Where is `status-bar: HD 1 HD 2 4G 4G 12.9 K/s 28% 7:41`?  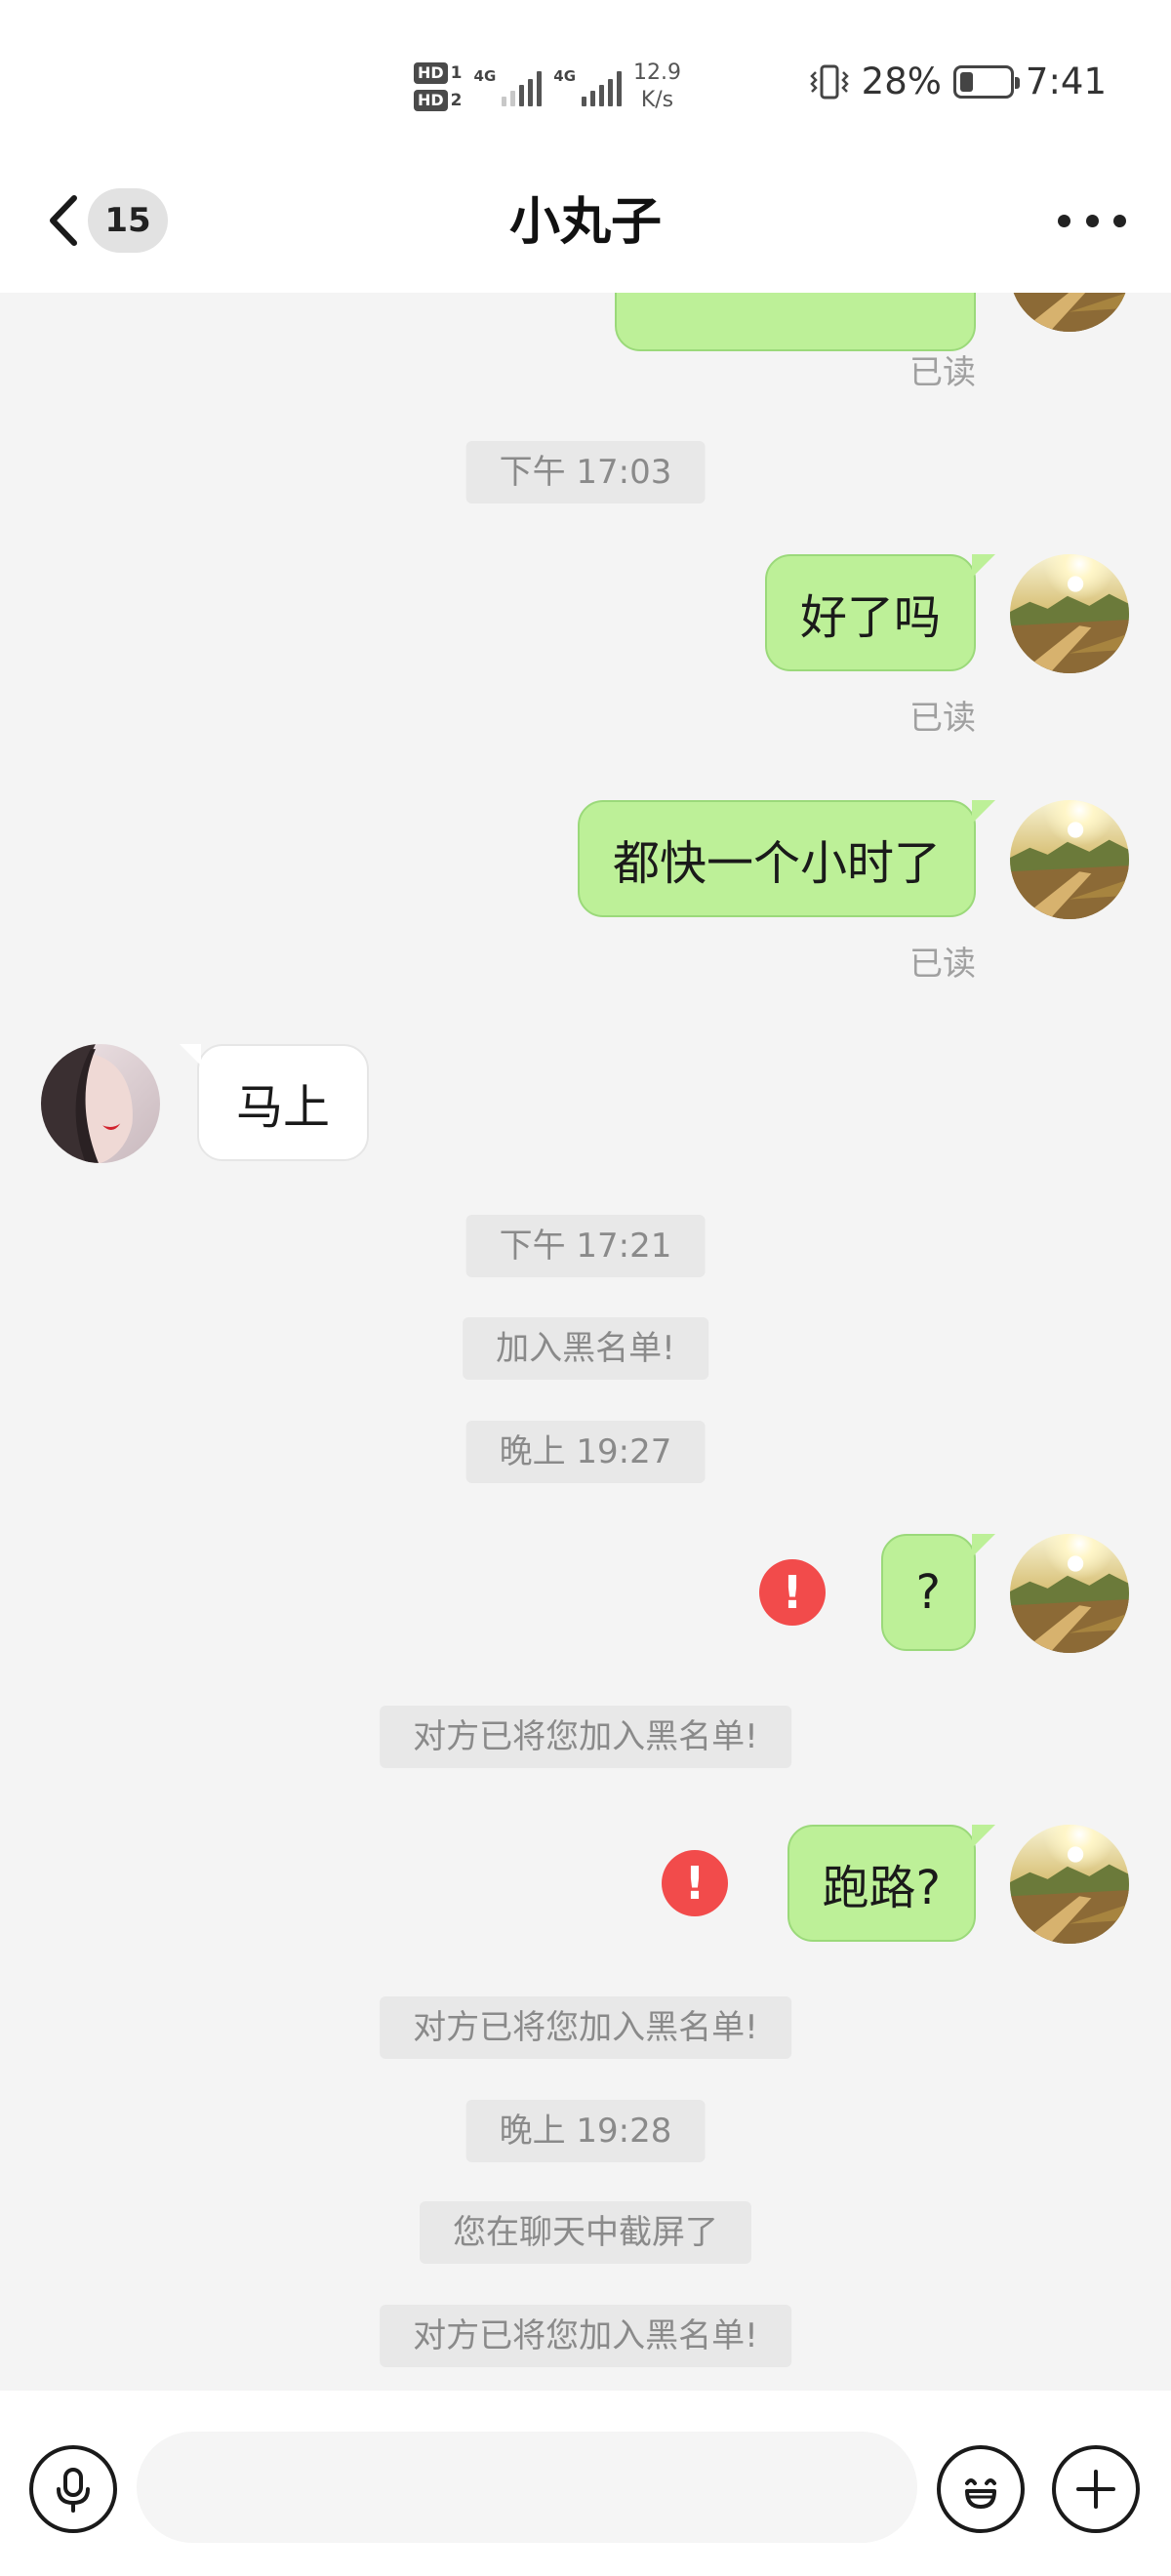 status-bar: HD 1 HD 2 4G 4G 12.9 K/s 28% 7:41 is located at coordinates (585, 78).